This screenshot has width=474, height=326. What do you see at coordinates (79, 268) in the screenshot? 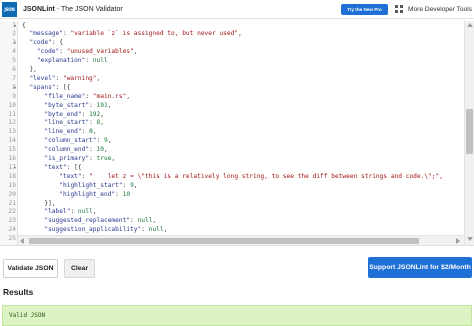
I see `clear-button: Clear` at bounding box center [79, 268].